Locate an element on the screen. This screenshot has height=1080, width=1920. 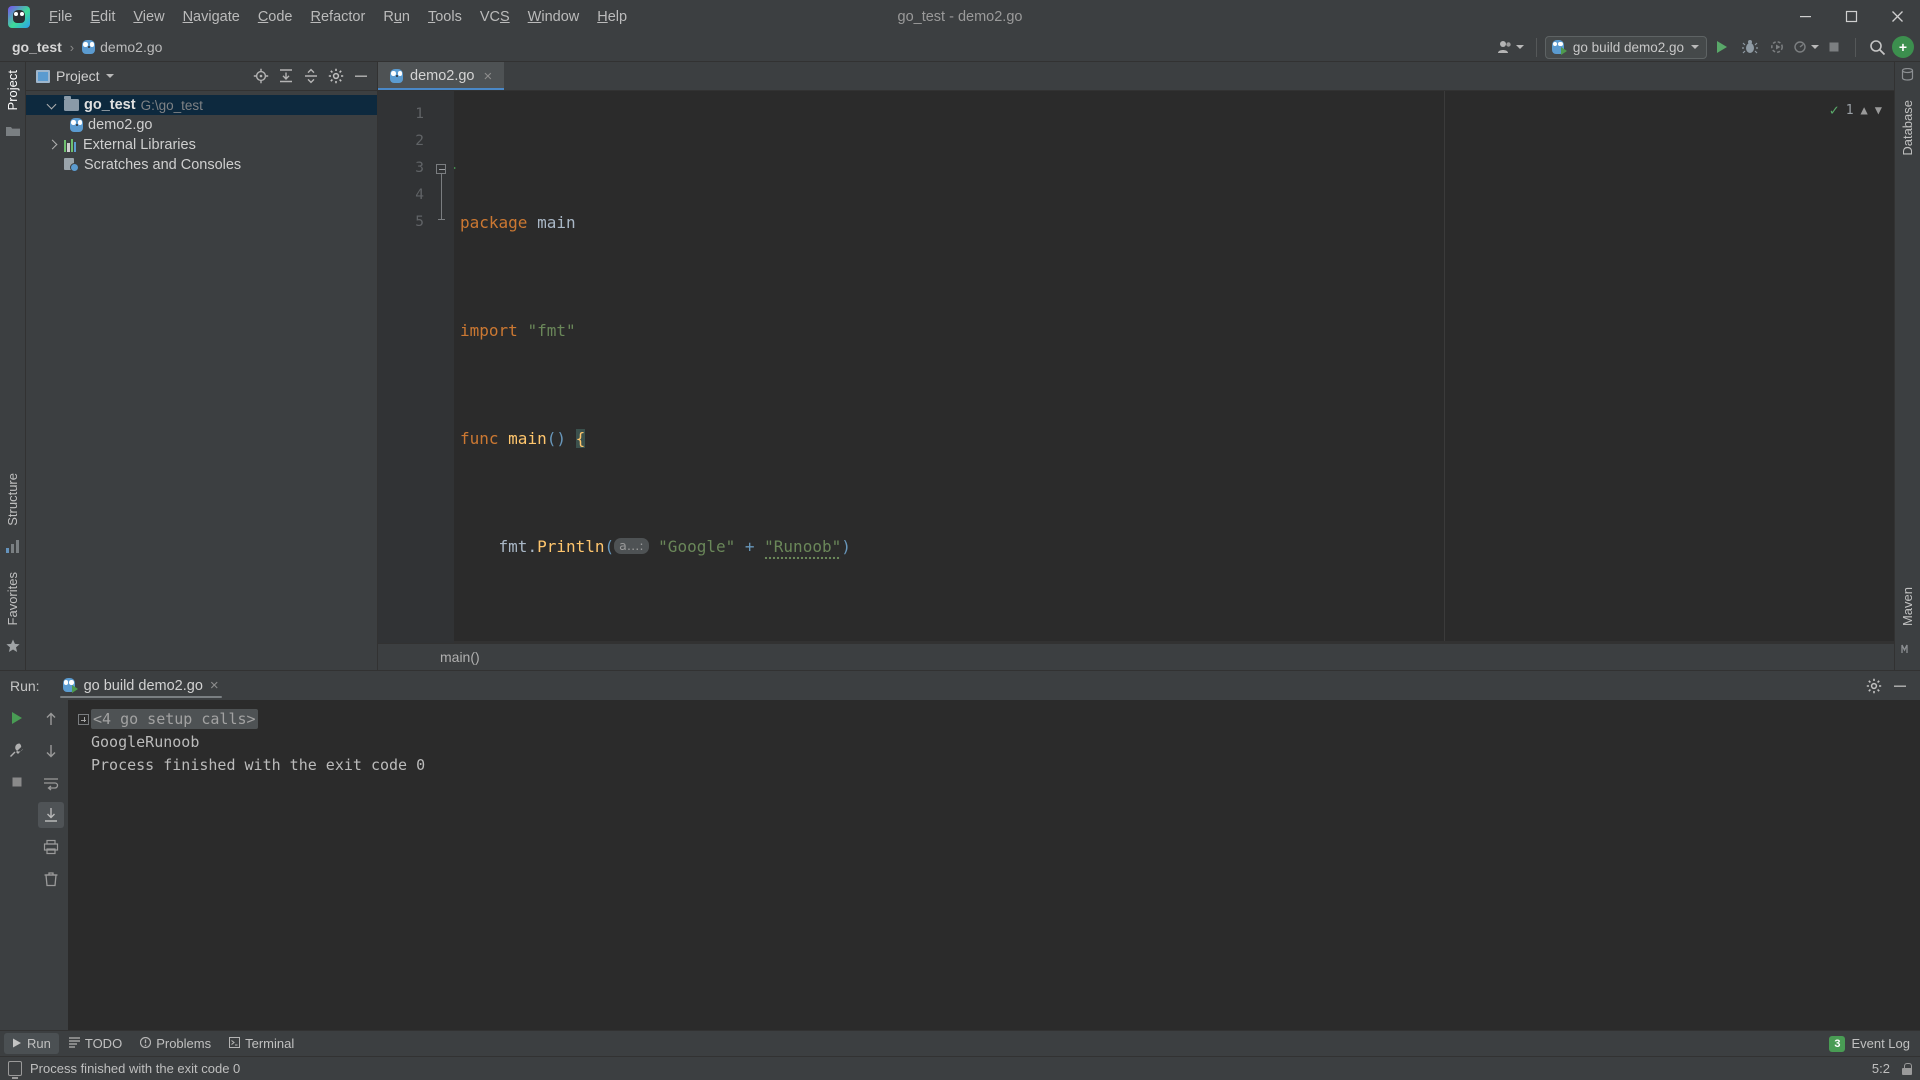
run-configuration-selector: go build demo2.go is located at coordinates (1625, 47).